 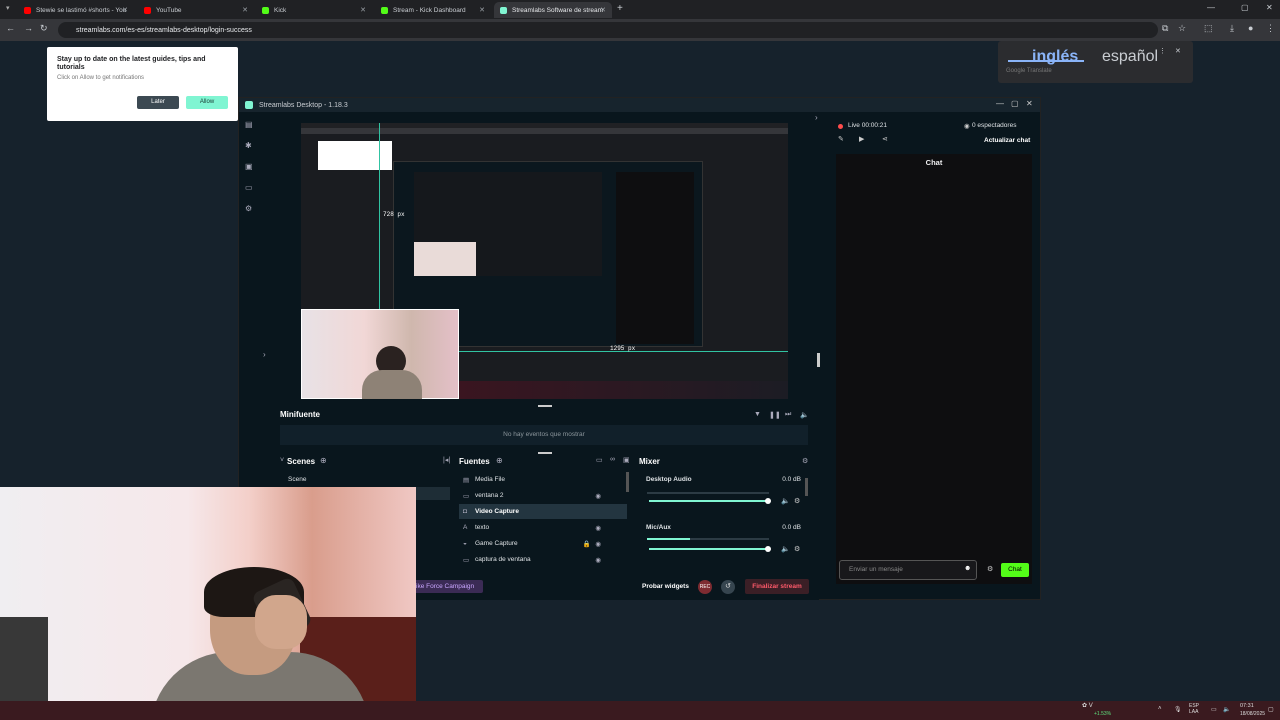 What do you see at coordinates (10, 28) in the screenshot?
I see `back-icon: ←` at bounding box center [10, 28].